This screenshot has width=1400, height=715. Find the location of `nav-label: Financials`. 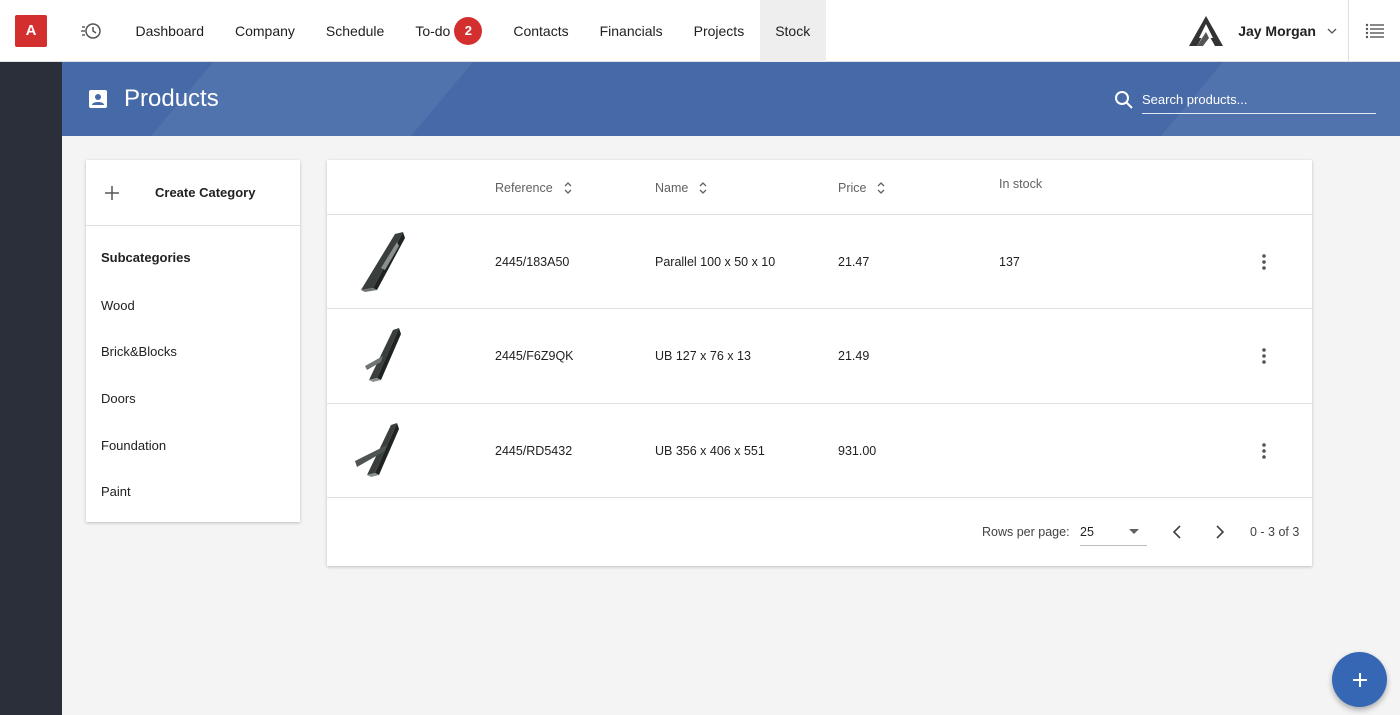

nav-label: Financials is located at coordinates (631, 30).